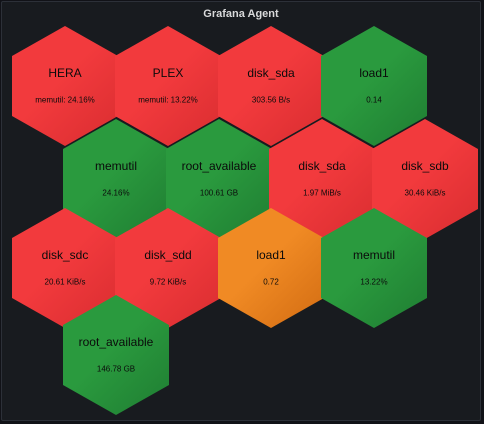 The image size is (484, 424). I want to click on hexagon-value: 100.61 GB, so click(219, 193).